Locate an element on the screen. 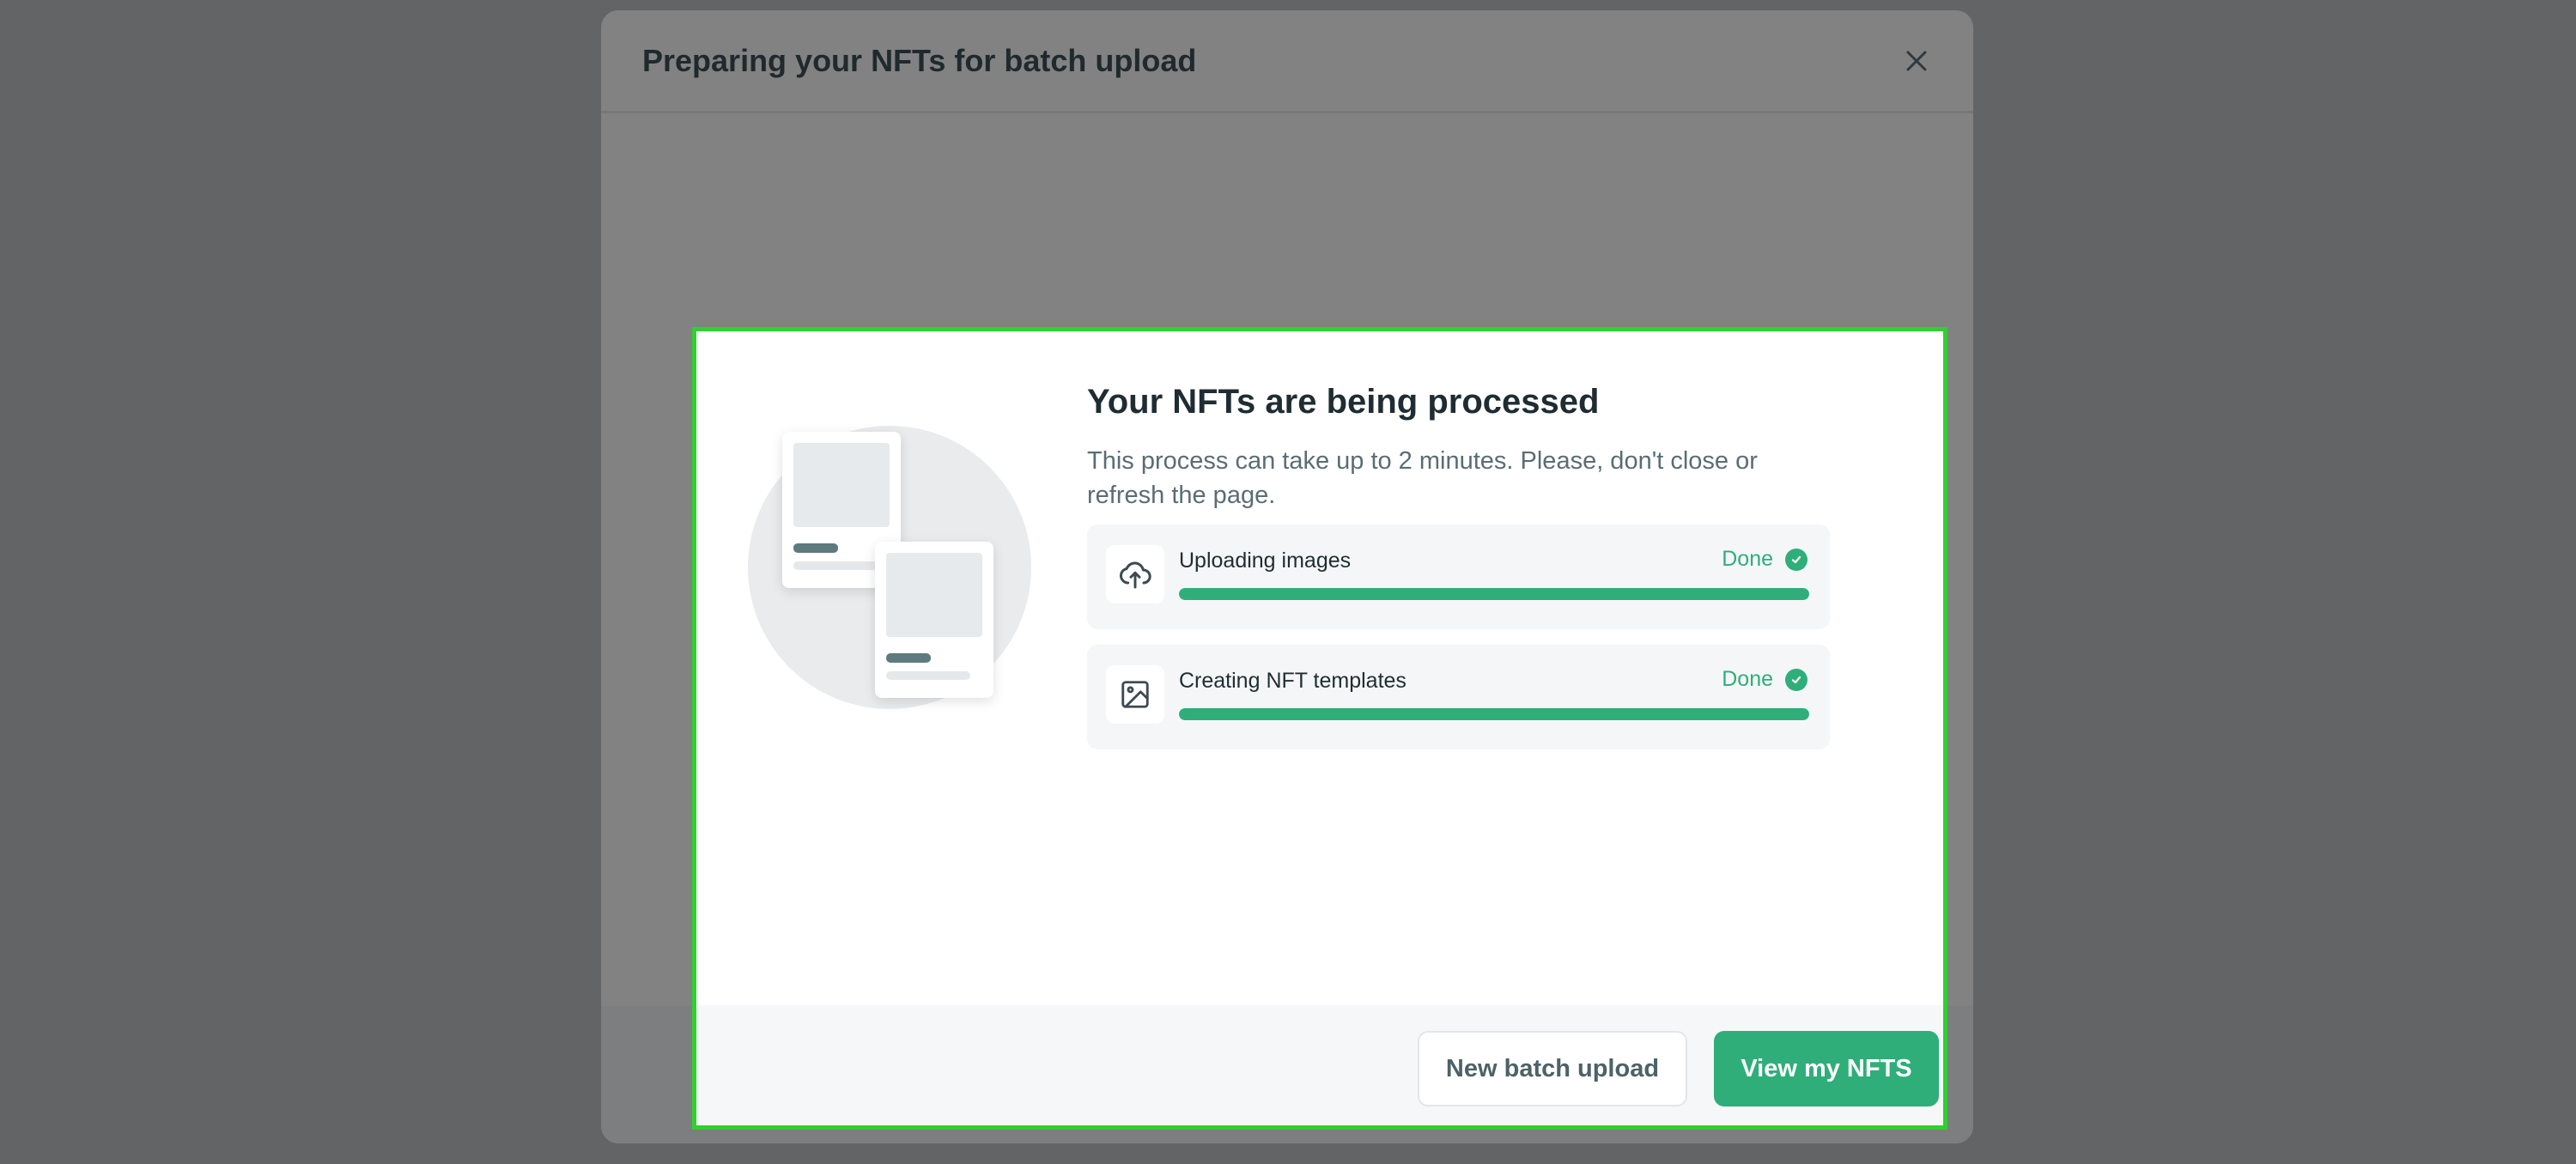  modal-footer: New batch upload View my NFTS is located at coordinates (1319, 1065).